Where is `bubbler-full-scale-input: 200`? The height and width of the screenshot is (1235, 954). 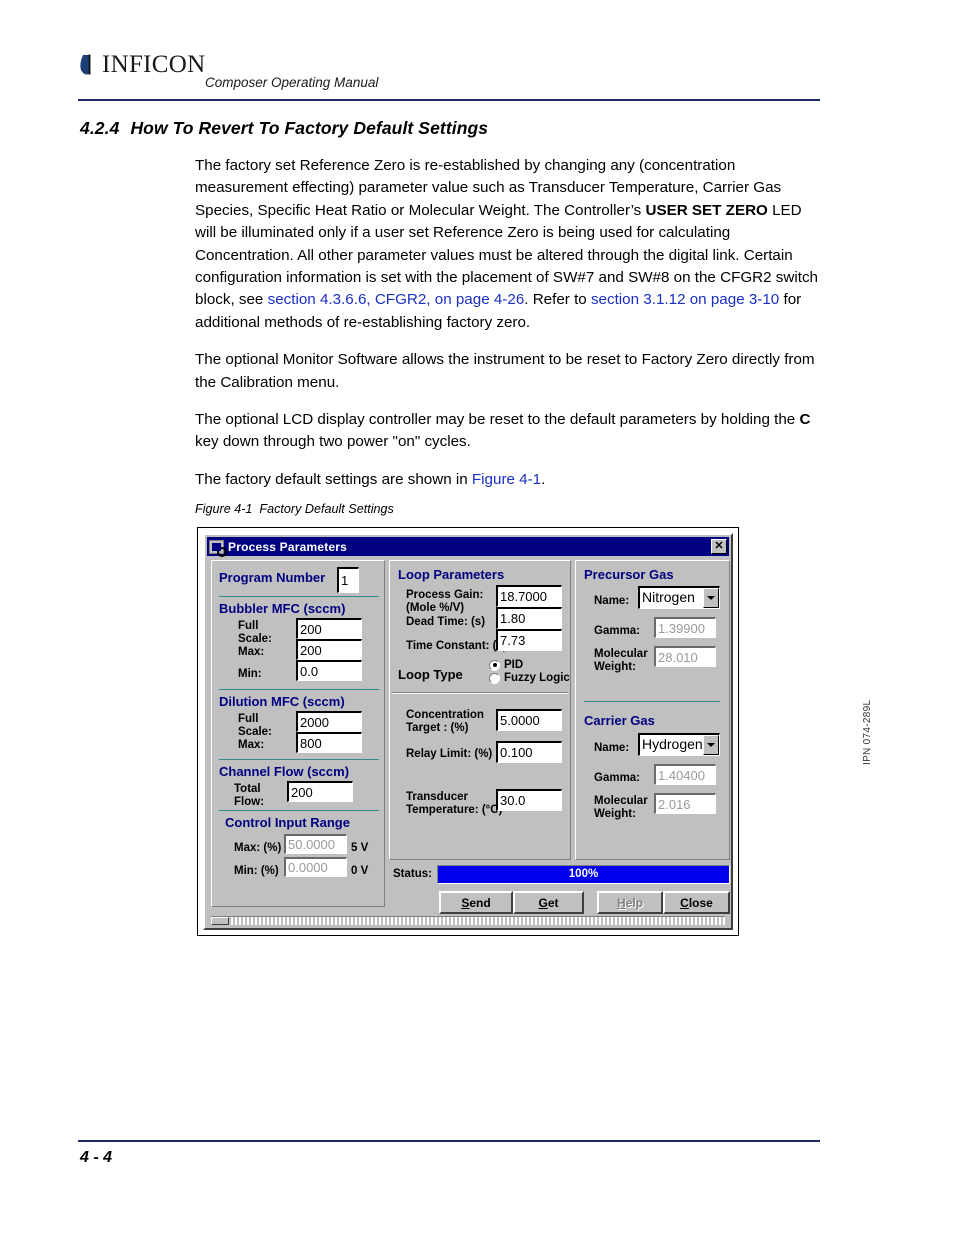
bubbler-full-scale-input: 200 is located at coordinates (329, 628).